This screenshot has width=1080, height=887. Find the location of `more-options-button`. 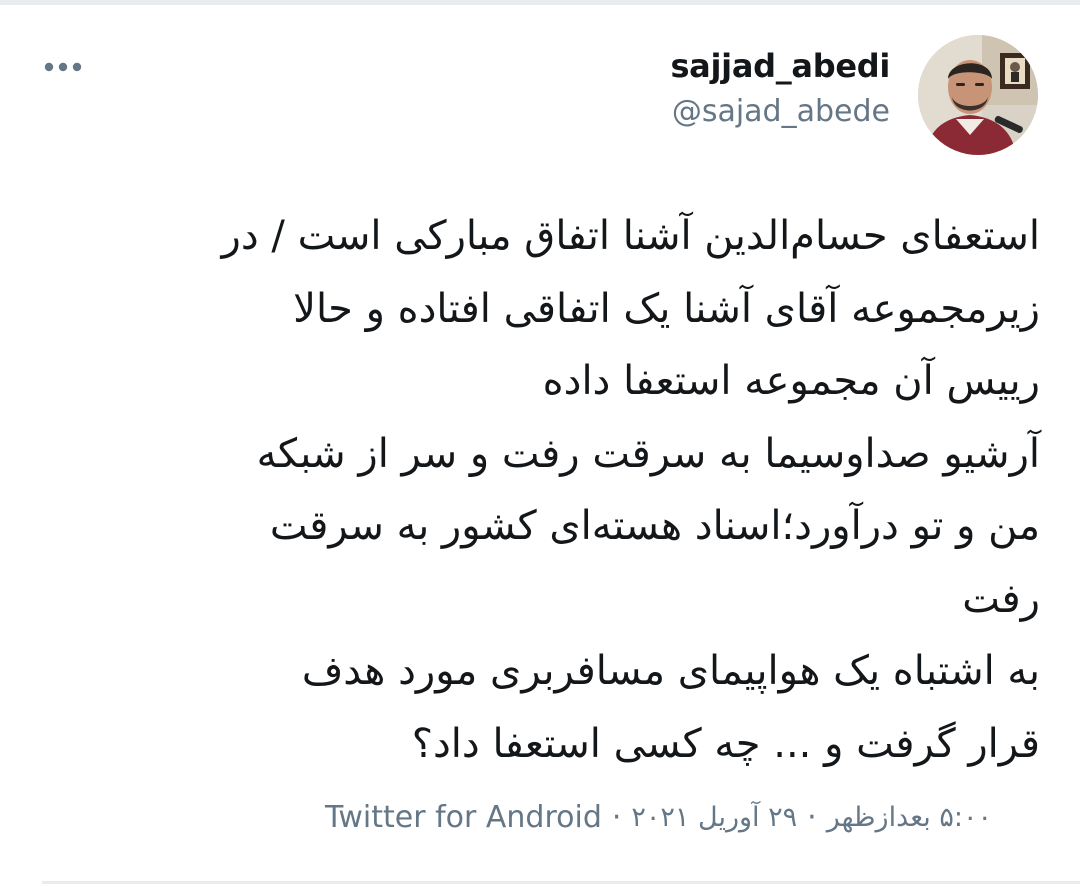

more-options-button is located at coordinates (63, 67).